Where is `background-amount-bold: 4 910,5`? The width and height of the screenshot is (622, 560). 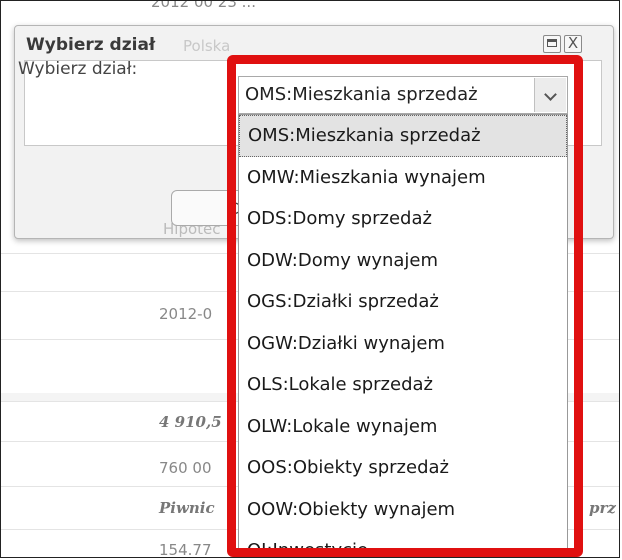 background-amount-bold: 4 910,5 is located at coordinates (190, 422).